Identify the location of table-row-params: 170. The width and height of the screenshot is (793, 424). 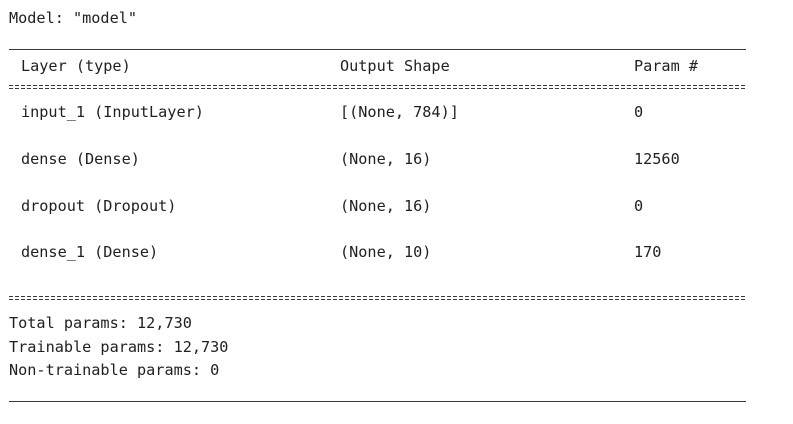
(648, 252).